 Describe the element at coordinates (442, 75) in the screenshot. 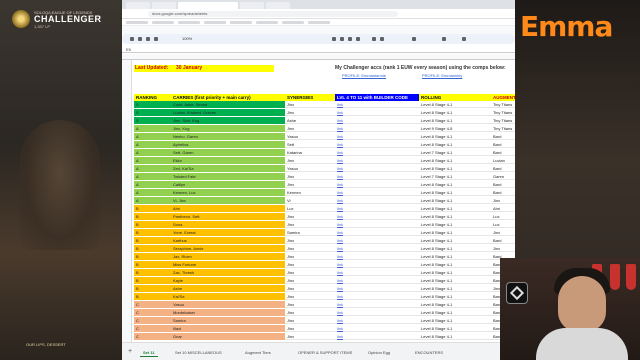

I see `profile-link: PROFILE: Emmashiny` at that location.